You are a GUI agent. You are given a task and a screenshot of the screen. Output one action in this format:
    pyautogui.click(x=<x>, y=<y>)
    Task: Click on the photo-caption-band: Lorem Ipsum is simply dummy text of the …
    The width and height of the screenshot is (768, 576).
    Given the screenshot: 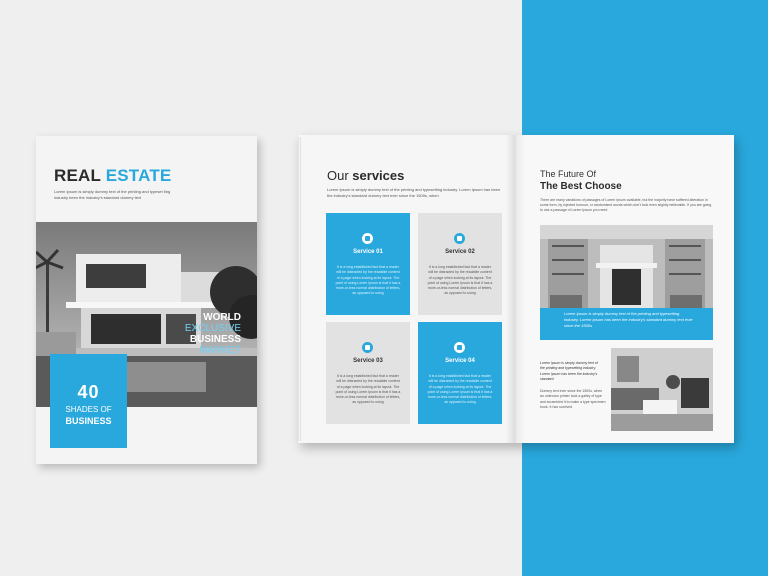 What is the action you would take?
    pyautogui.click(x=626, y=324)
    